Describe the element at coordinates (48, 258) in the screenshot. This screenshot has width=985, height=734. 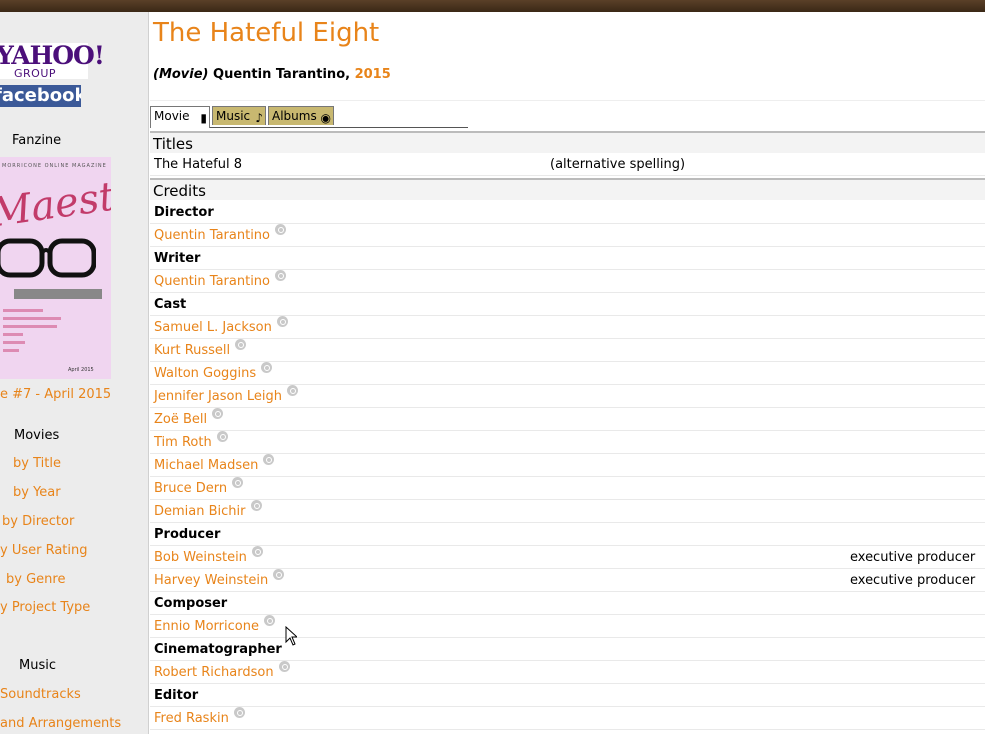
I see `glasses-illustration` at that location.